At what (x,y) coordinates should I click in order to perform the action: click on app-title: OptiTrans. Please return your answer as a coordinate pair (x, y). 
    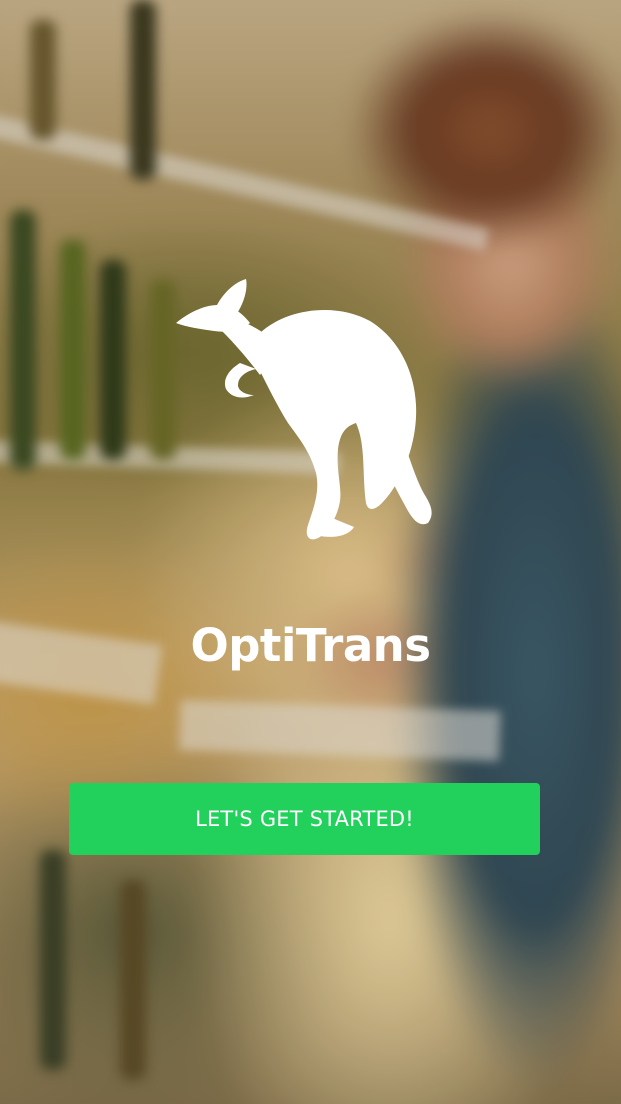
    Looking at the image, I should click on (310, 645).